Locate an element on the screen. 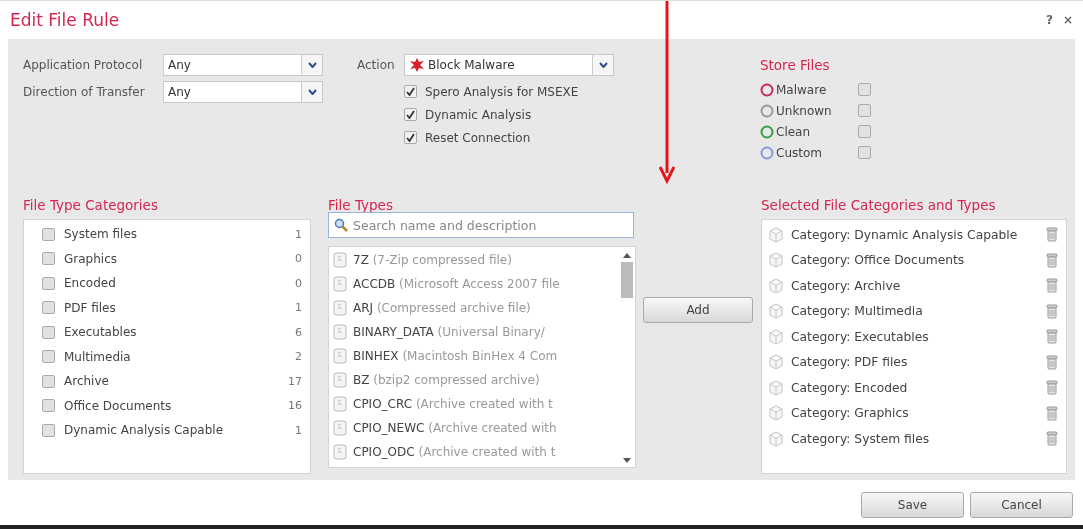  category-label: Archive is located at coordinates (87, 381).